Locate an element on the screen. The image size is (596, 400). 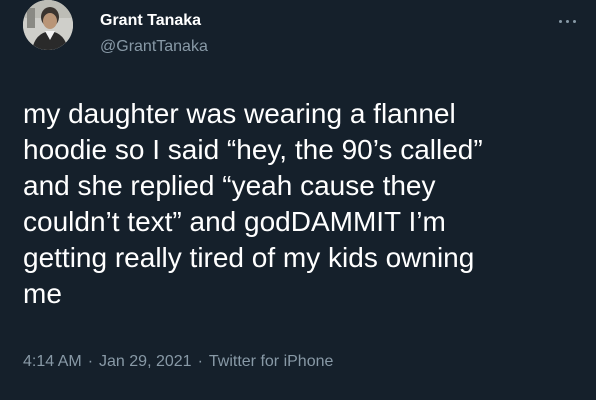
tweet-source-link: Twitter for iPhone is located at coordinates (271, 361).